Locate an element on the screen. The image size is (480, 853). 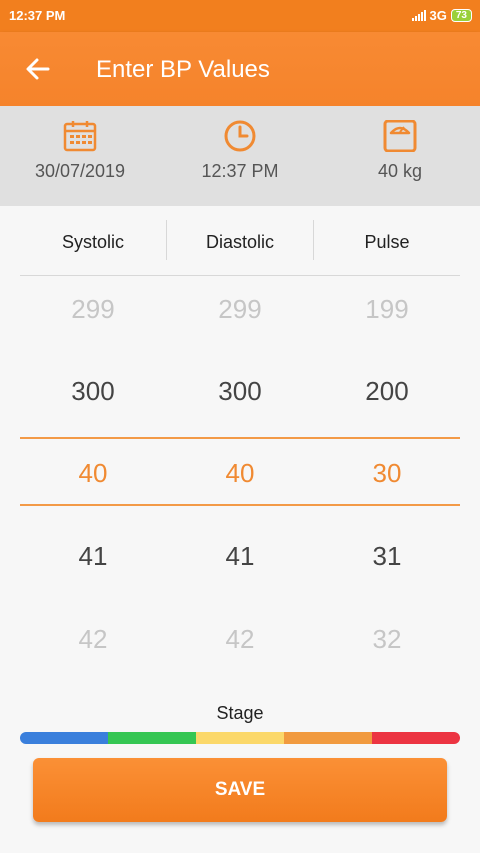
pulse-option: 199 is located at coordinates (387, 309).